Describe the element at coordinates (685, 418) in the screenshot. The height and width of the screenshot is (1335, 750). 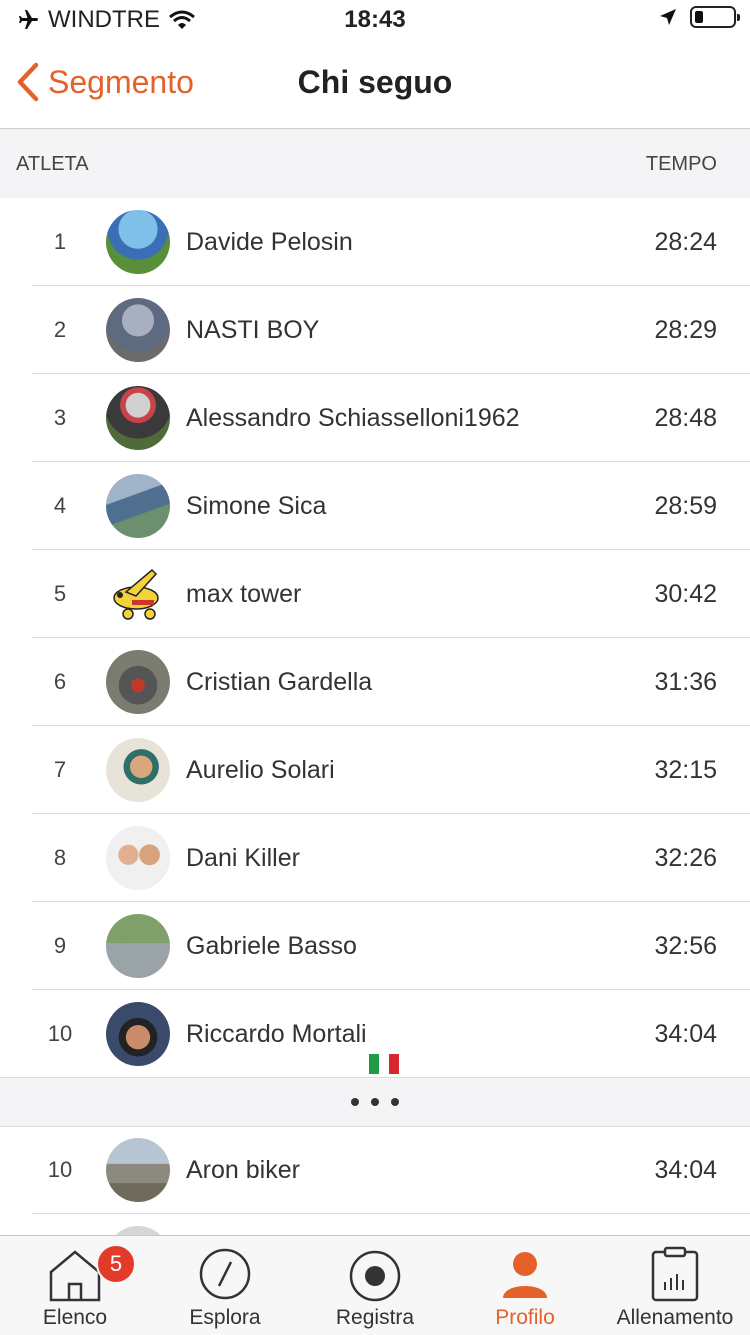
I see `athlete-time: 28:48` at that location.